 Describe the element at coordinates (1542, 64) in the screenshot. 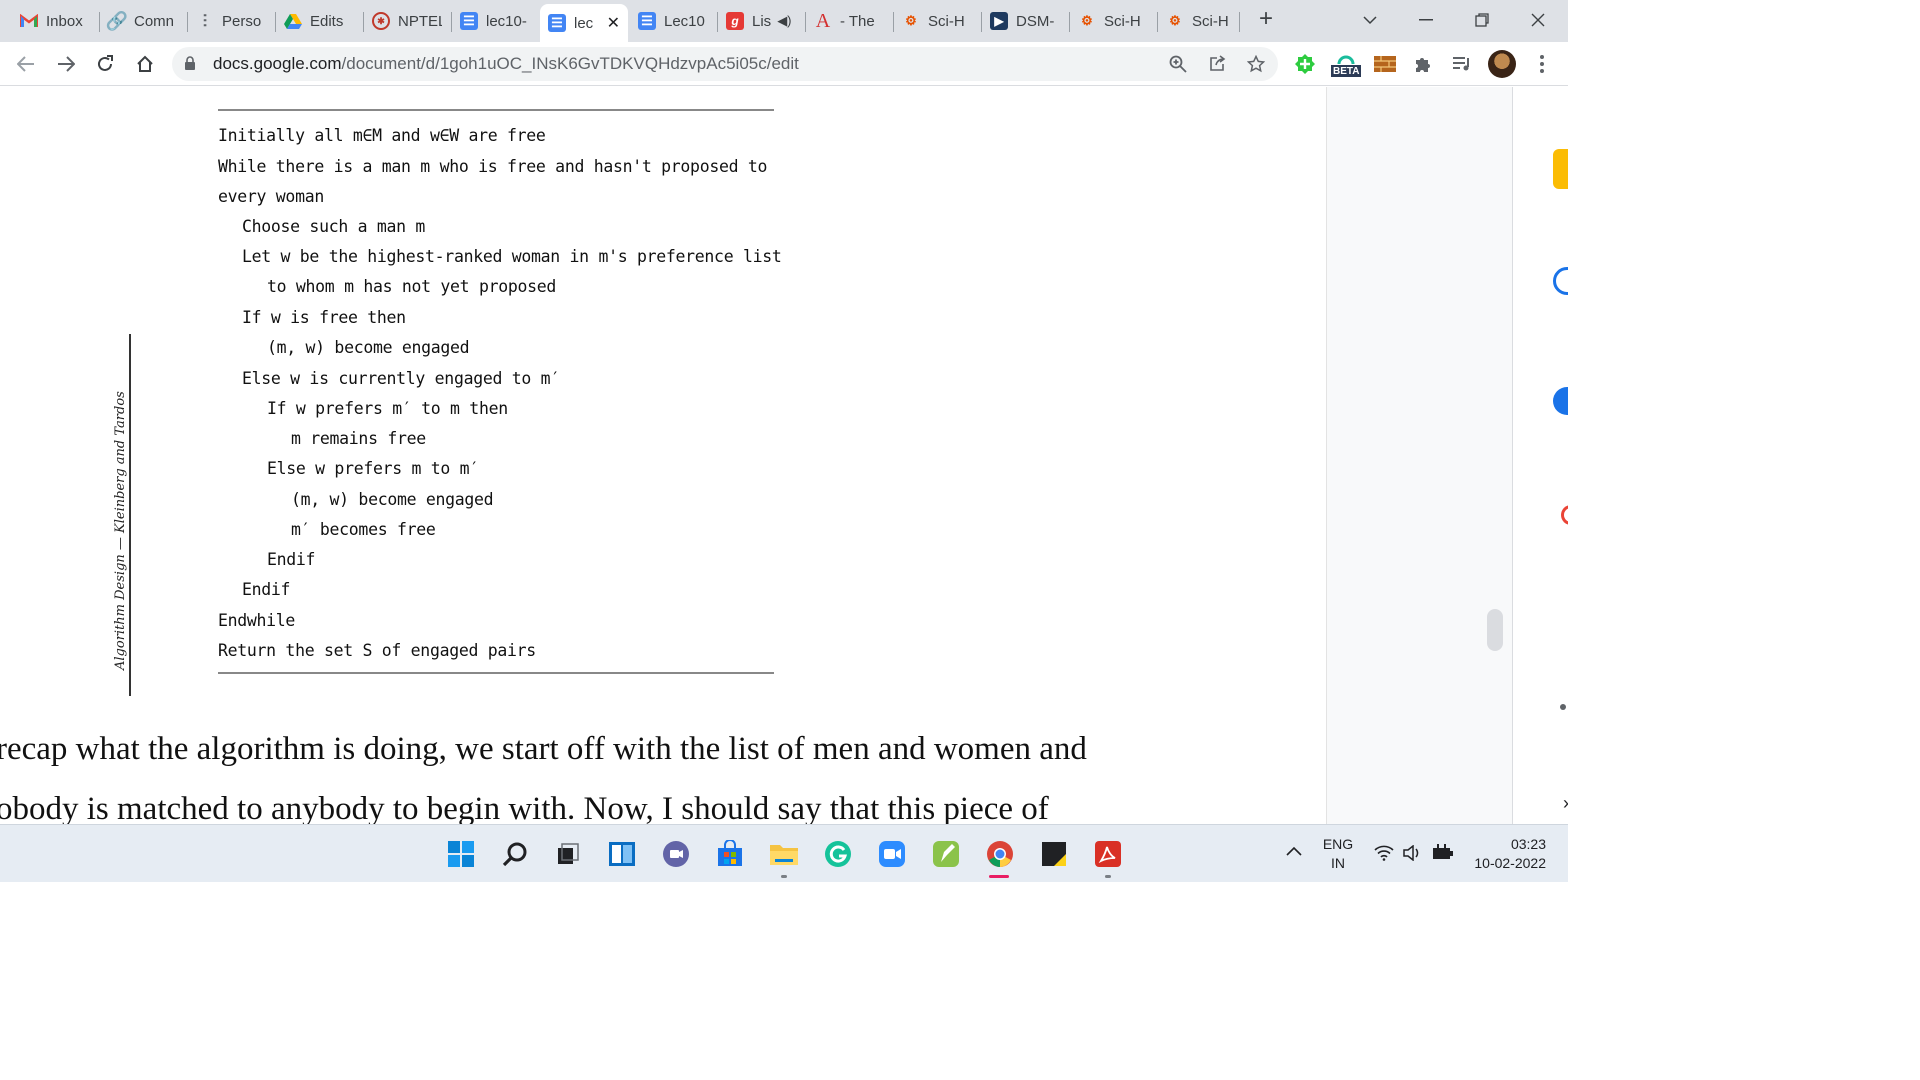

I see `chrome-menu-icon` at that location.